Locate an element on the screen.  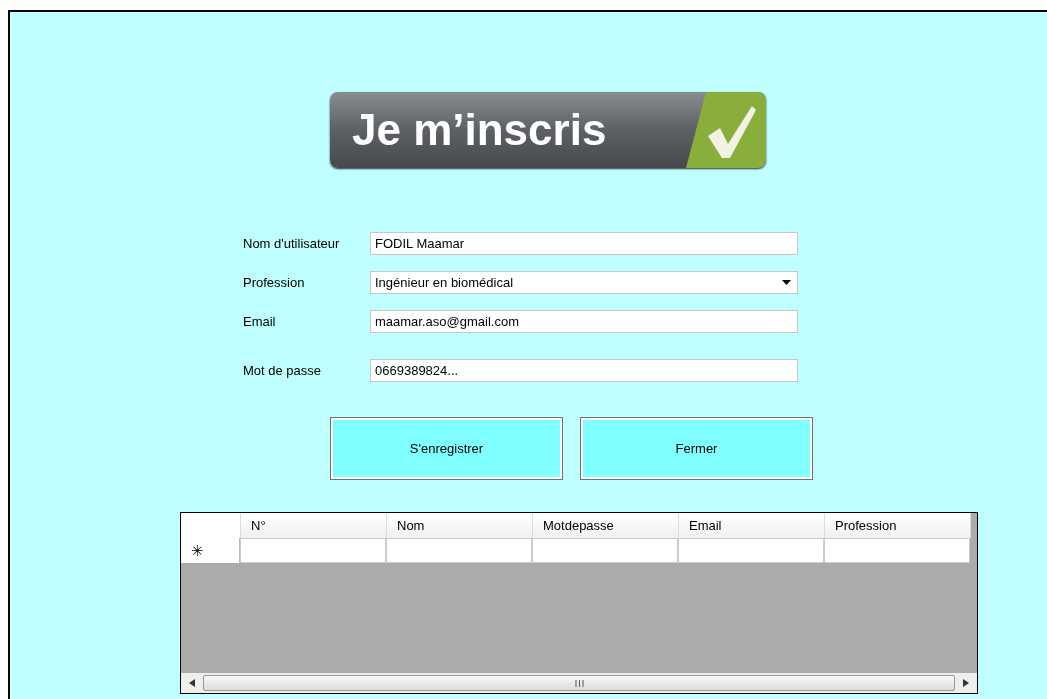
column-header: Motdepasse is located at coordinates (606, 525).